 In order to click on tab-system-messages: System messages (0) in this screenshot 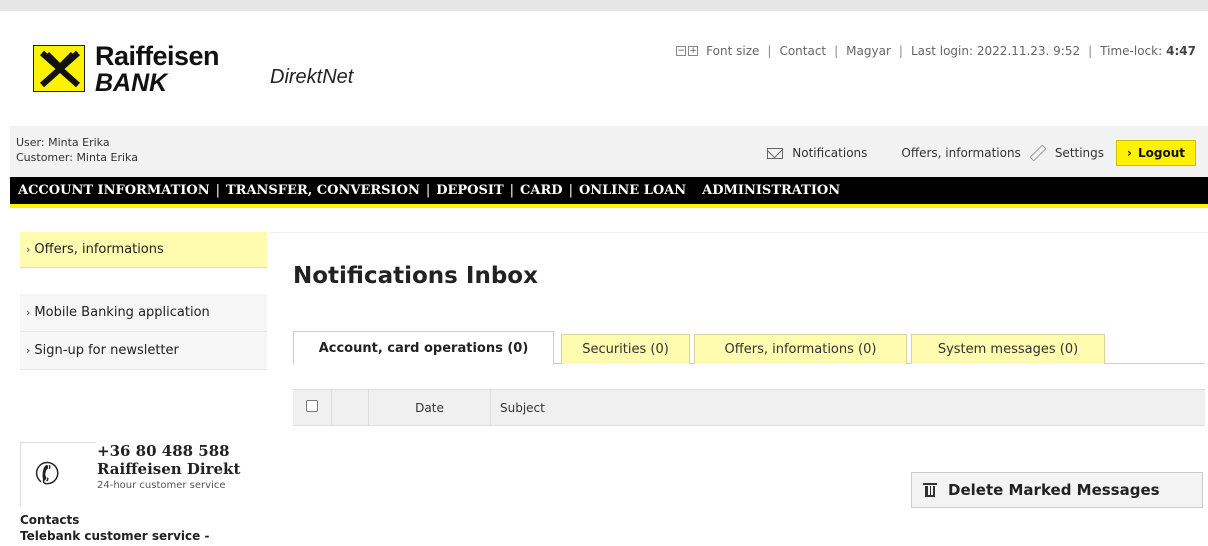, I will do `click(1008, 349)`.